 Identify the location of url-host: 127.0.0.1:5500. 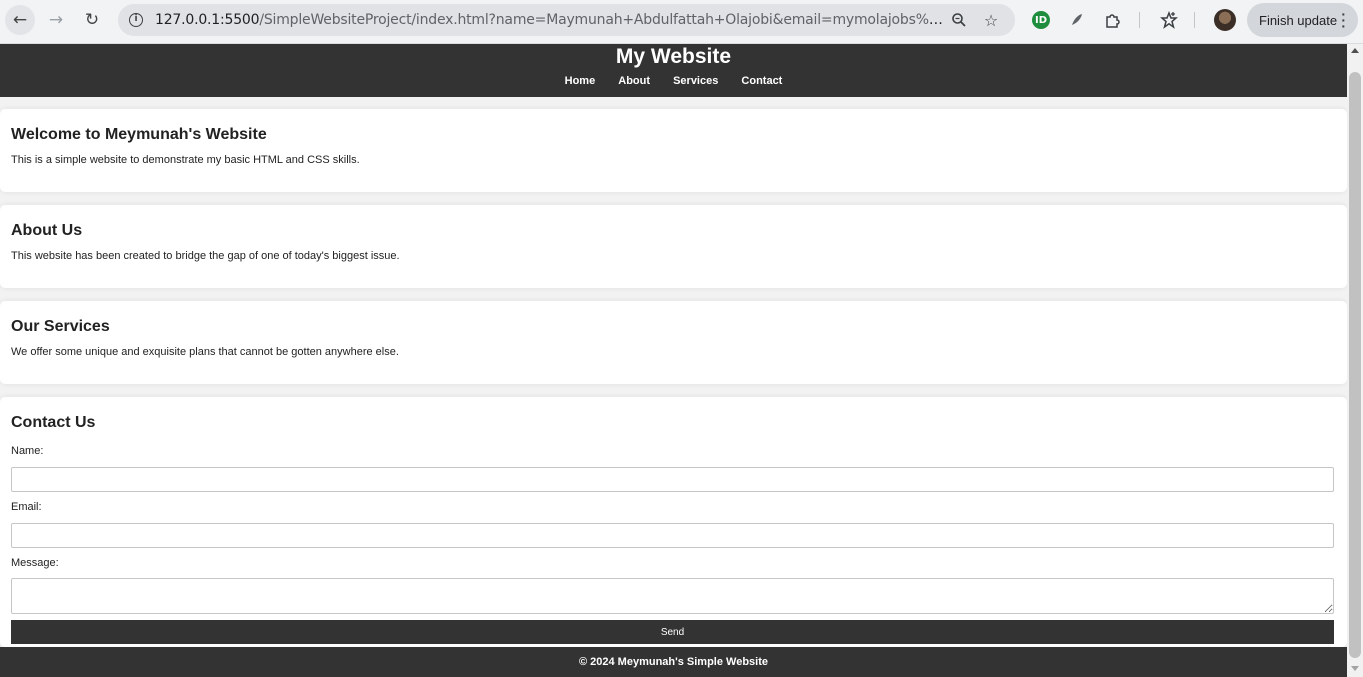
(207, 20).